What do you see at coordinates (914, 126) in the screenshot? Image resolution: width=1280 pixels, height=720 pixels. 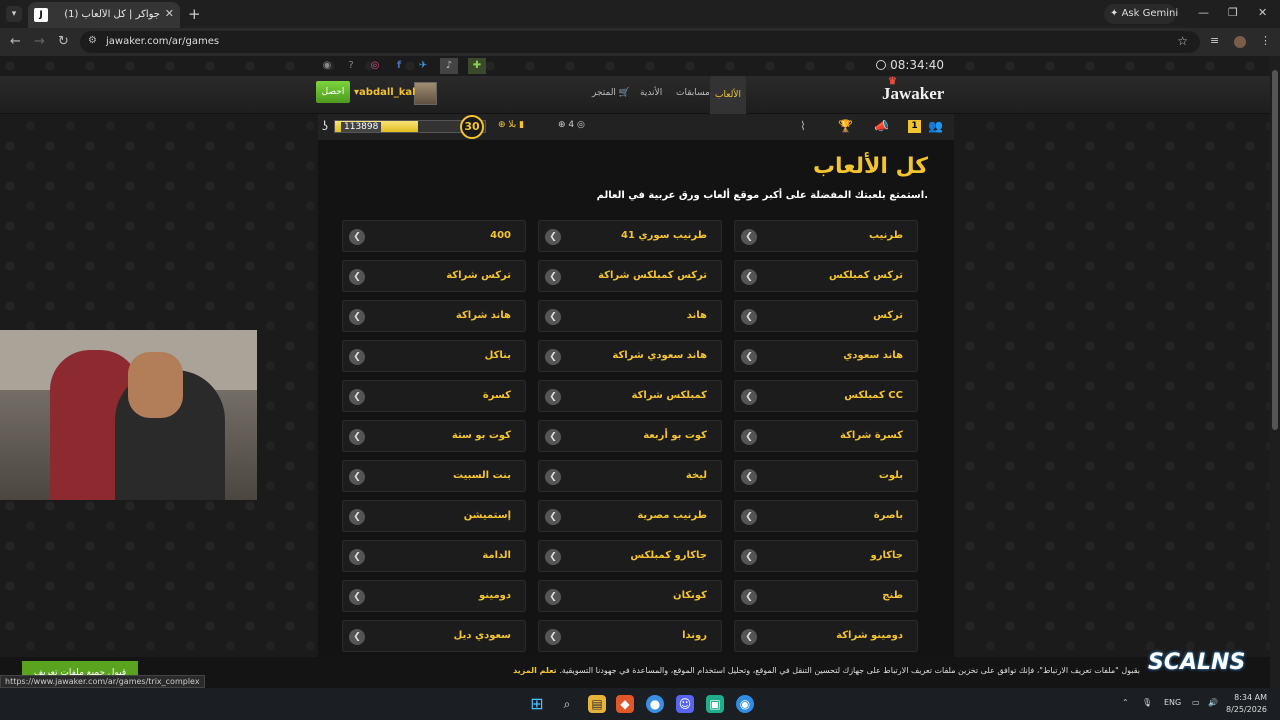 I see `notification-badge: 1` at bounding box center [914, 126].